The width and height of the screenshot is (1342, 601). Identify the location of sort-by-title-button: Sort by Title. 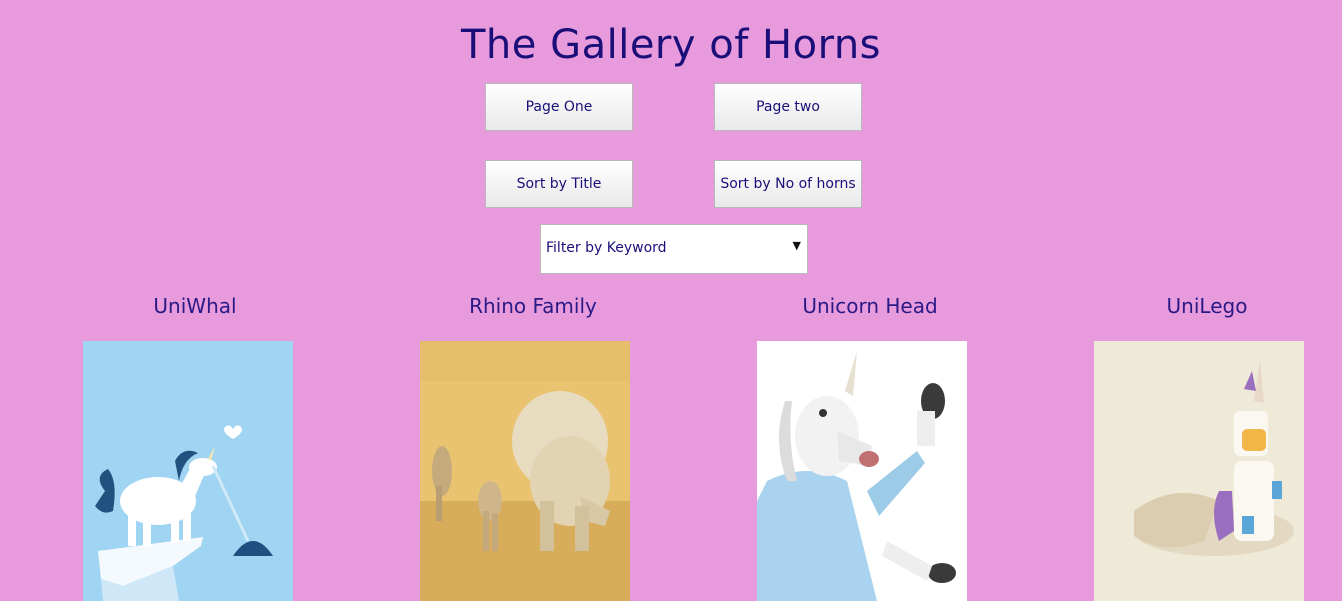
(559, 184).